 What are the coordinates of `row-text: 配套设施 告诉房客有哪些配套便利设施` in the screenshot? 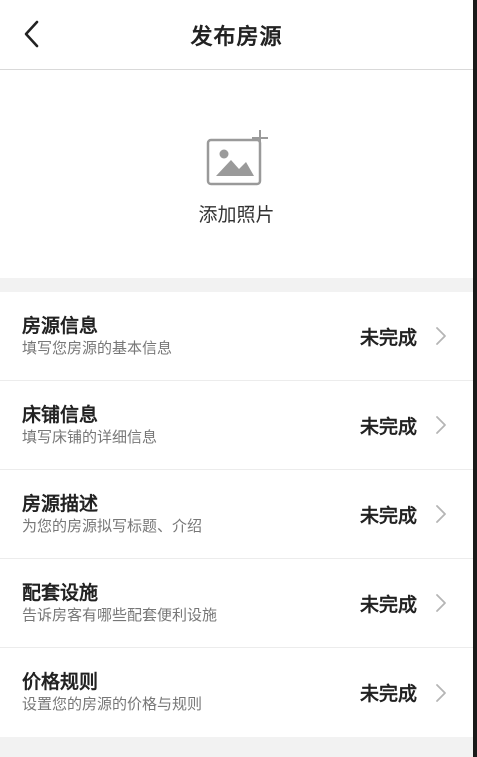 It's located at (191, 603).